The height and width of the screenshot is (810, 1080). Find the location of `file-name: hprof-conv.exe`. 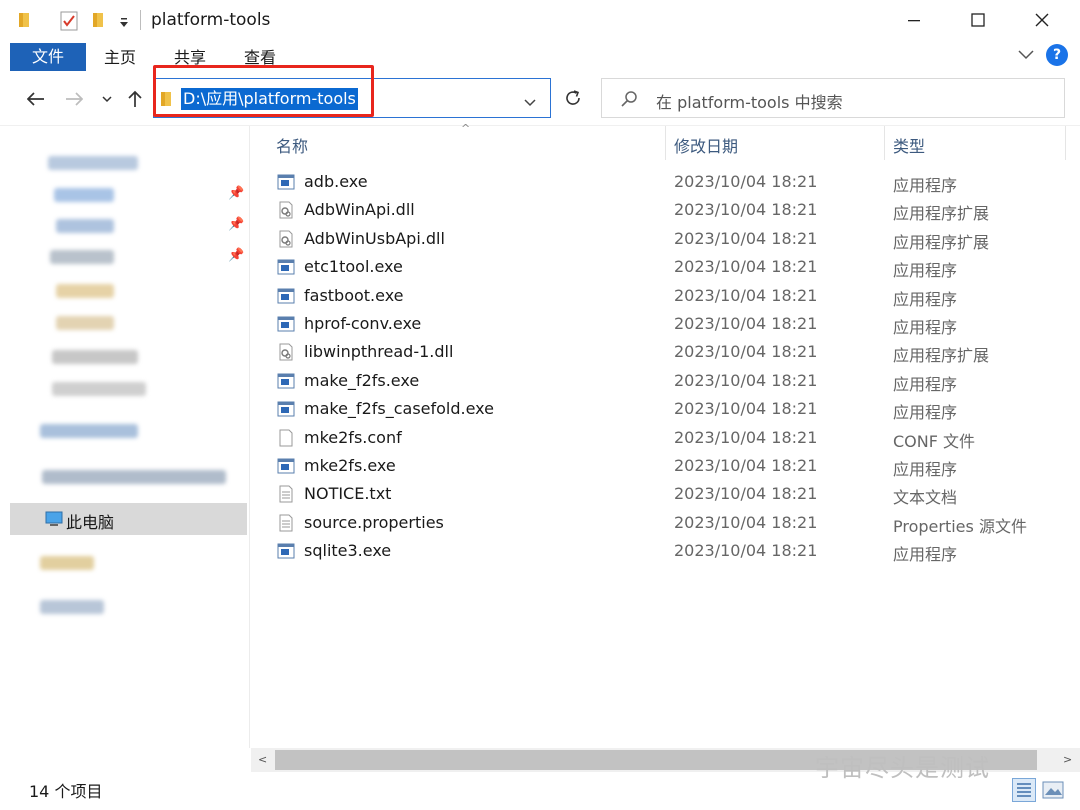

file-name: hprof-conv.exe is located at coordinates (363, 323).